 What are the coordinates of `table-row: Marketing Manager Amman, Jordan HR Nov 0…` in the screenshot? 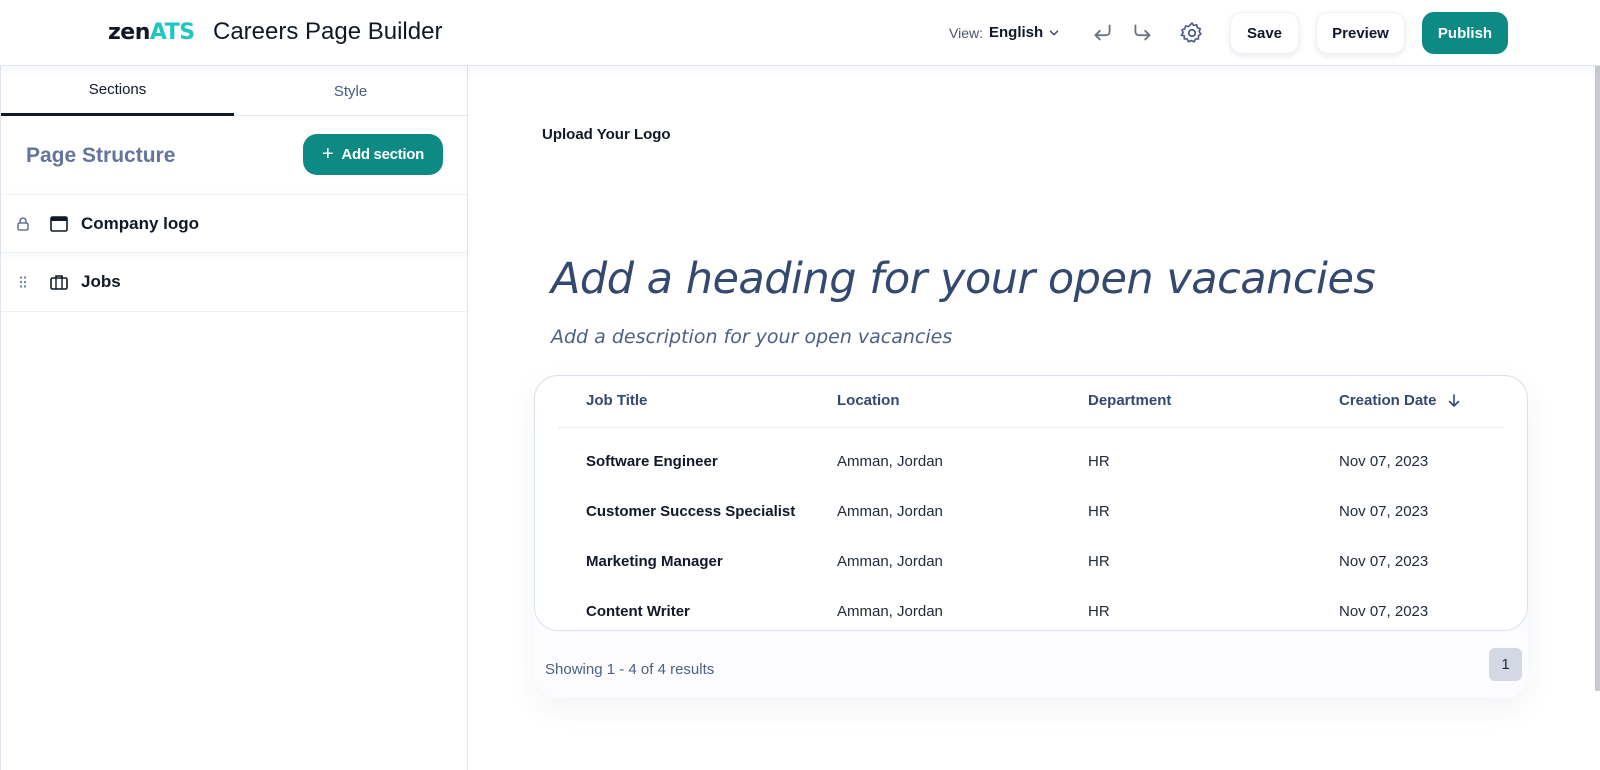 It's located at (1032, 561).